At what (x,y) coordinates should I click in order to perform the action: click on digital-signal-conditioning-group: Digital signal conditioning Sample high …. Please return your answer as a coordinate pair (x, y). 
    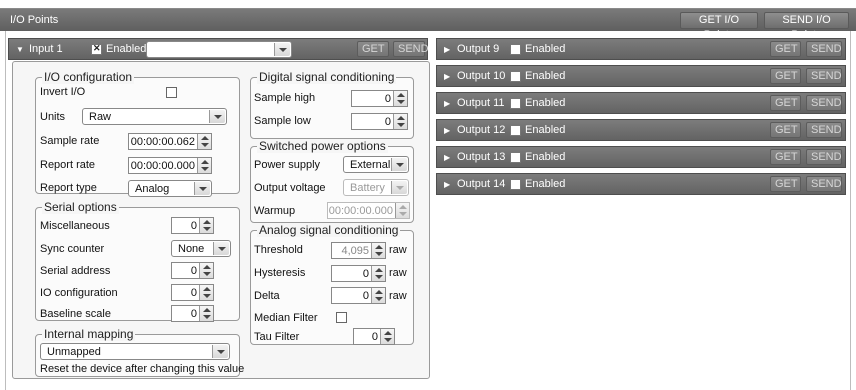
    Looking at the image, I should click on (332, 104).